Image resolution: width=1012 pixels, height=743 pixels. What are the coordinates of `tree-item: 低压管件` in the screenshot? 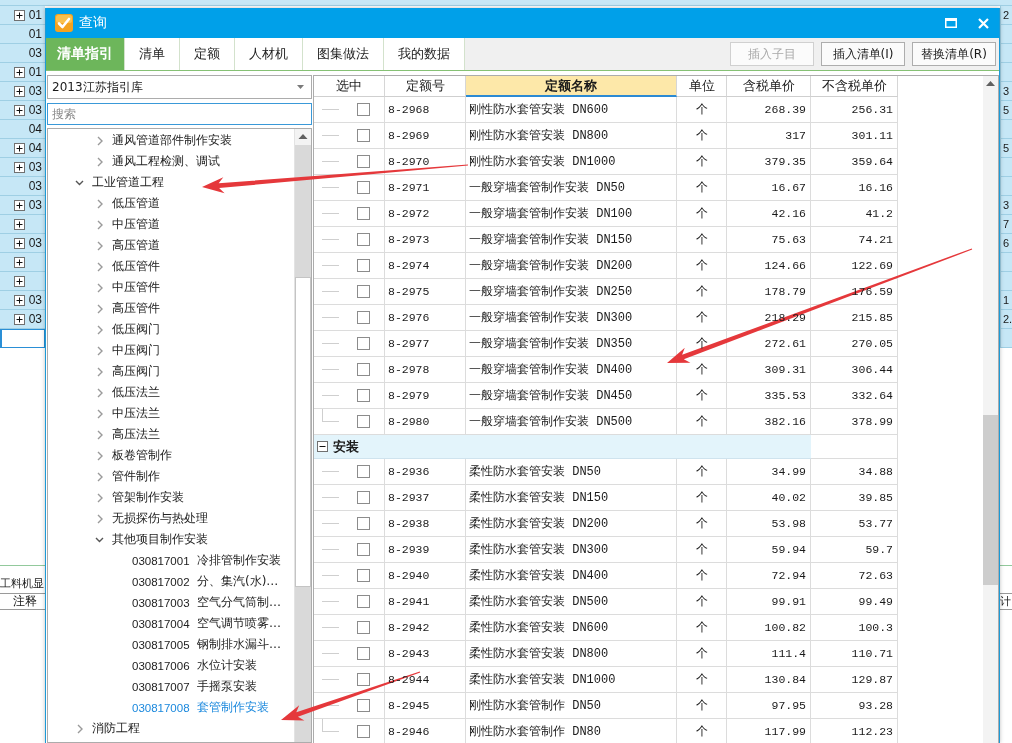 It's located at (136, 266).